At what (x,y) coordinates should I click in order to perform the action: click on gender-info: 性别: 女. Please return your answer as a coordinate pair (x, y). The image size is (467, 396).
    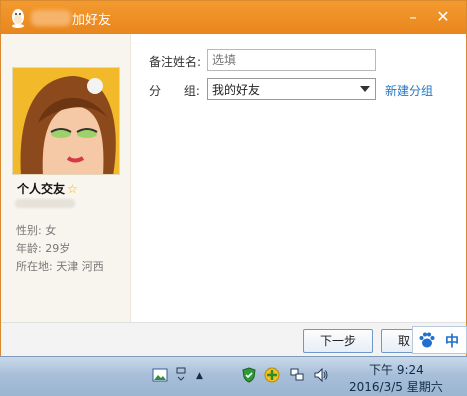
    Looking at the image, I should click on (36, 230).